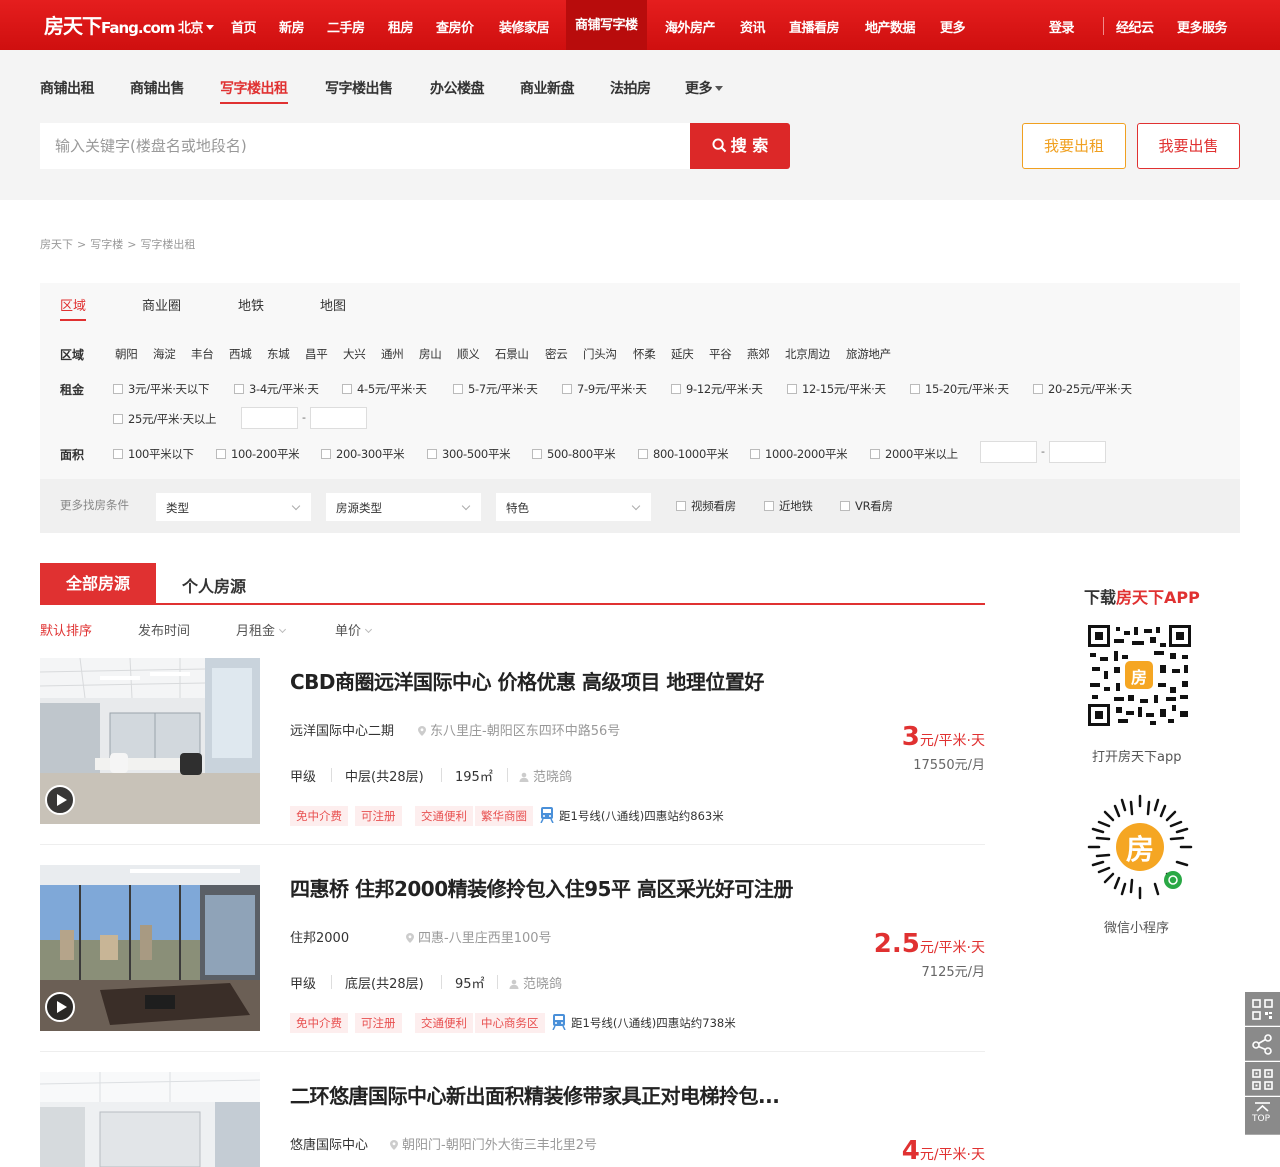 This screenshot has height=1167, width=1280. Describe the element at coordinates (495, 389) in the screenshot. I see `rent-option: 5-7元/平米·天` at that location.